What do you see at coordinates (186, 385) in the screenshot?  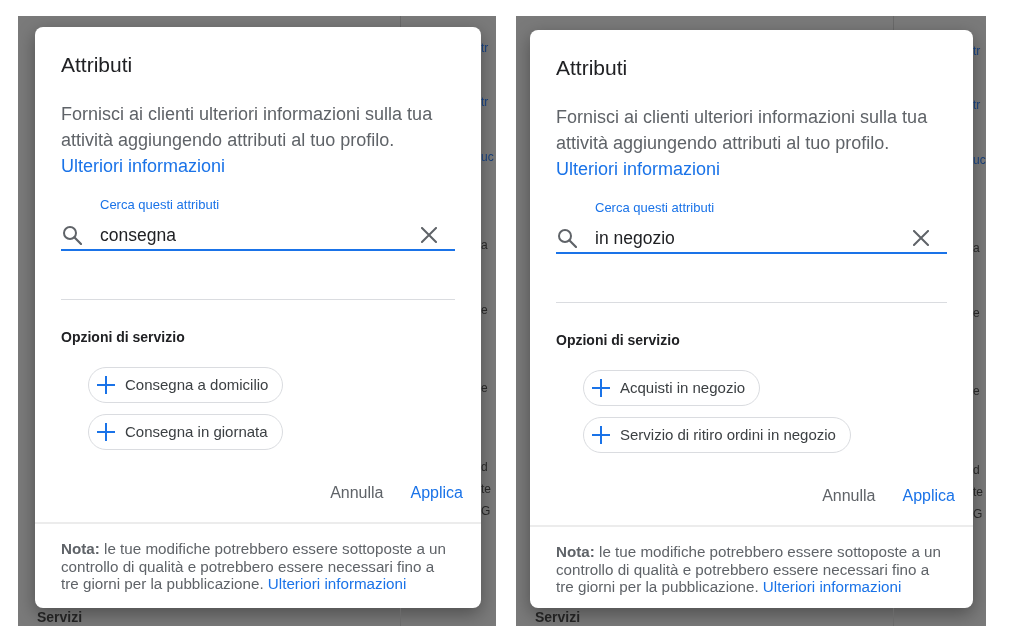 I see `option-chip: Consegna a domicilio` at bounding box center [186, 385].